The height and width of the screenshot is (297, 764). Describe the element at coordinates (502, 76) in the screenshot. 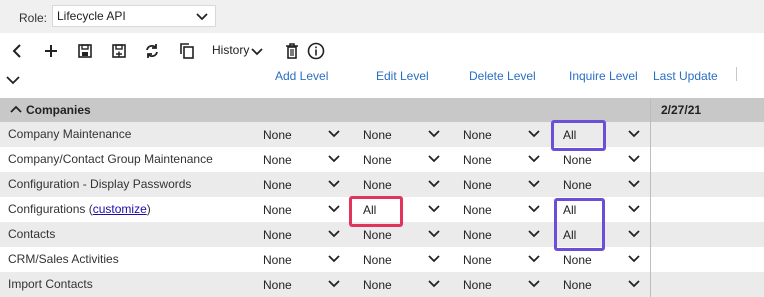

I see `column-header-delete-level: Delete Level` at that location.